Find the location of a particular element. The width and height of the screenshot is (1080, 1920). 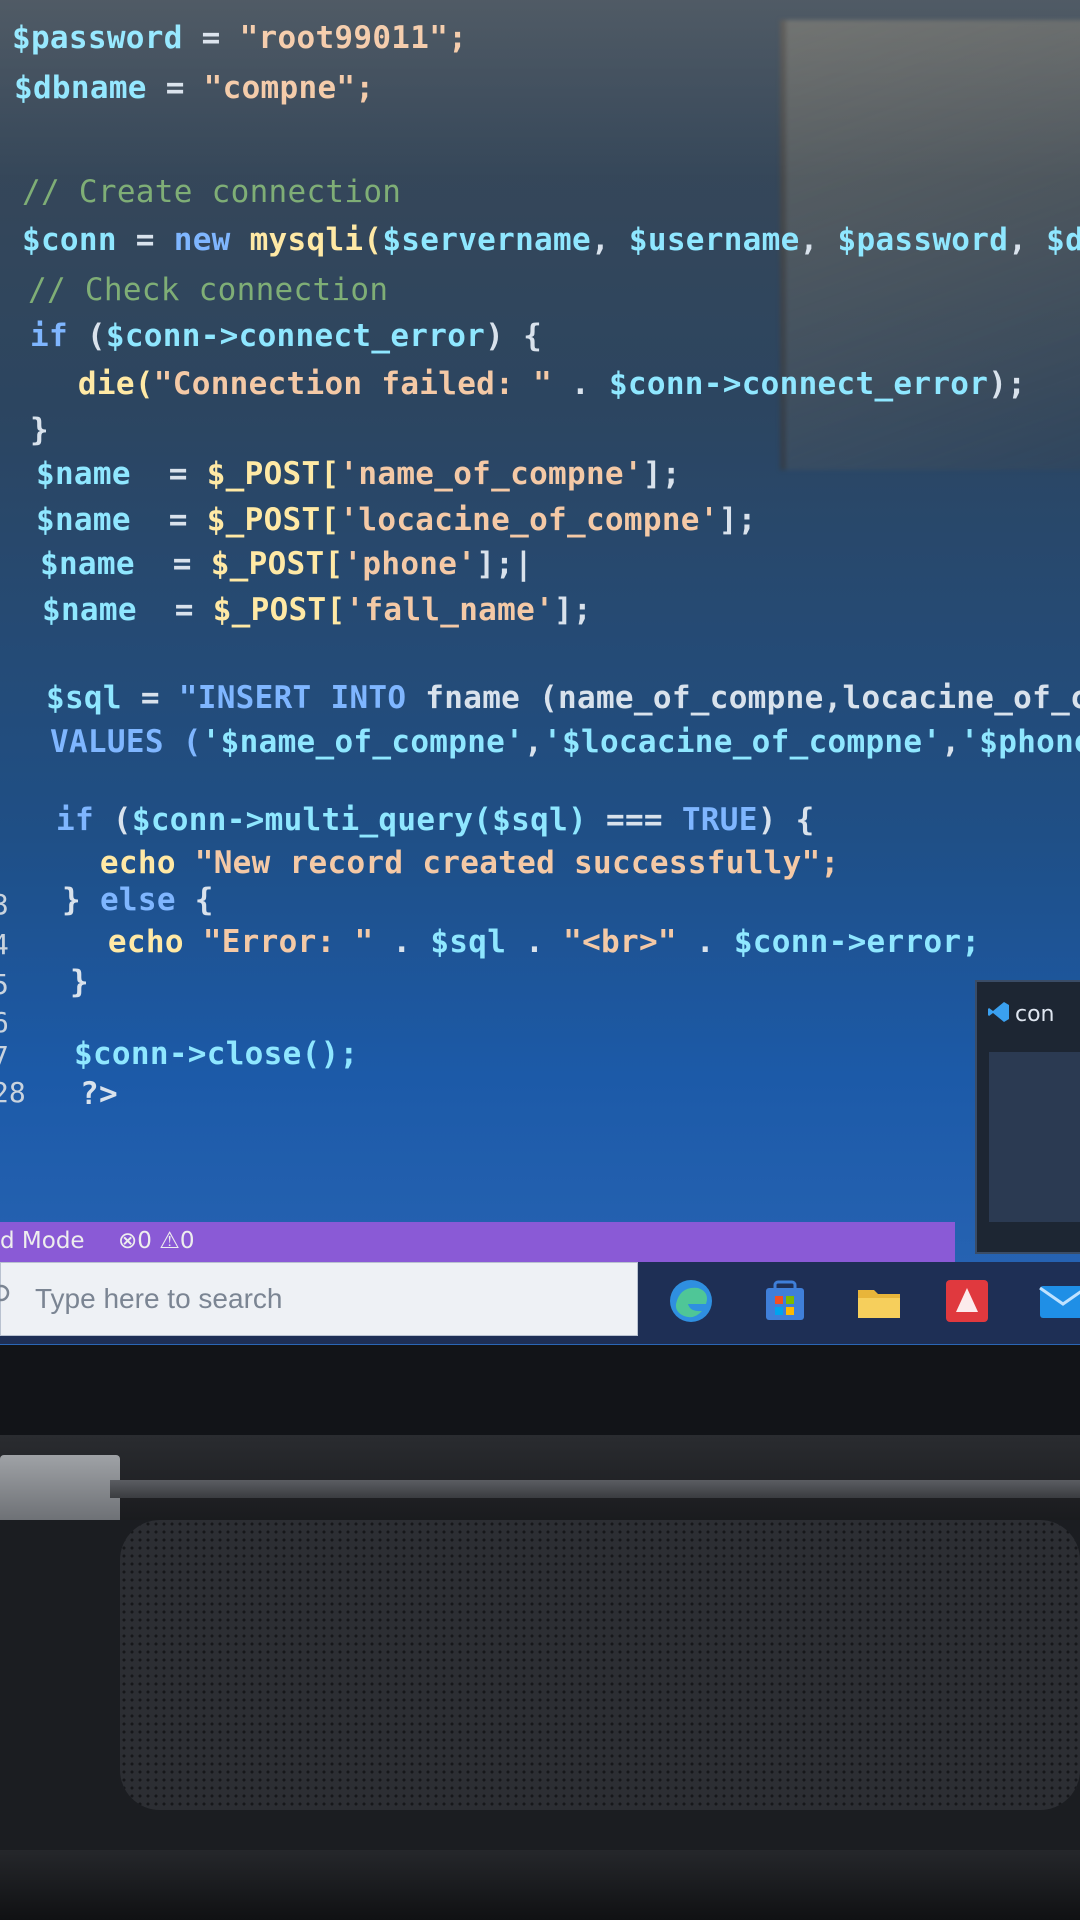

code-token: '$phone' is located at coordinates (1020, 742).